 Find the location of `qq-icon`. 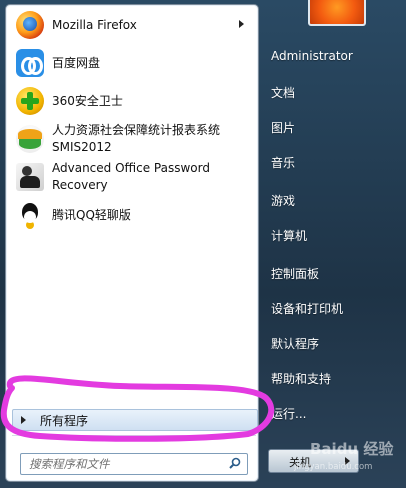

qq-icon is located at coordinates (30, 215).